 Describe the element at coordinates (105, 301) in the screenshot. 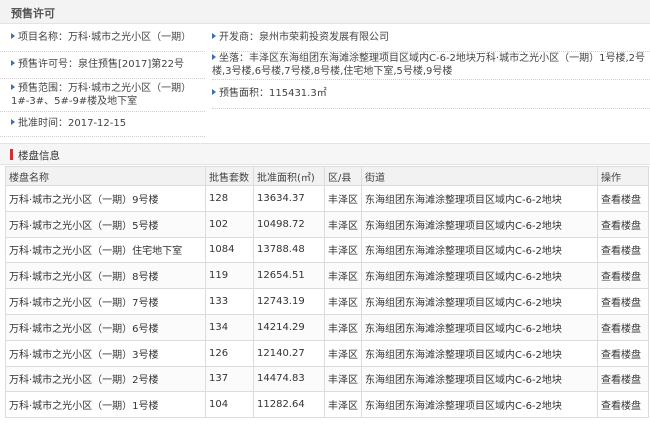

I see `cell-building-name: 万科·城市之光小区（一期）7号楼` at that location.